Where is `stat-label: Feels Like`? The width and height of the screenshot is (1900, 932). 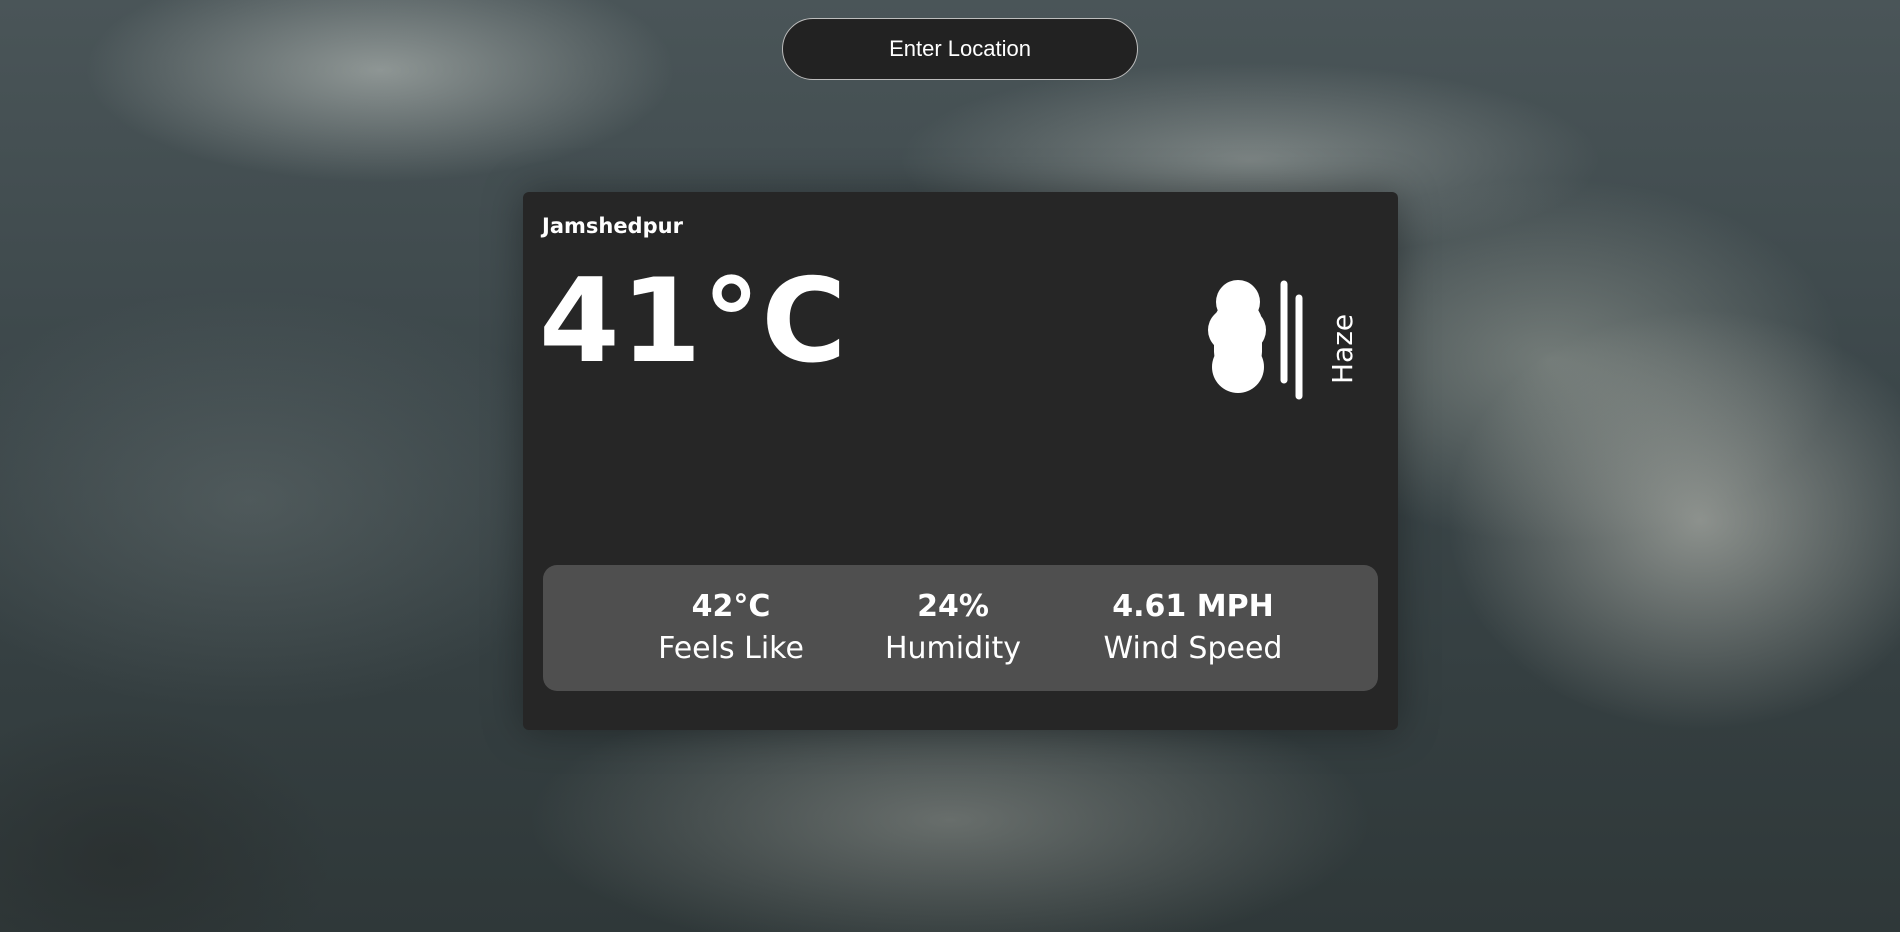 stat-label: Feels Like is located at coordinates (731, 648).